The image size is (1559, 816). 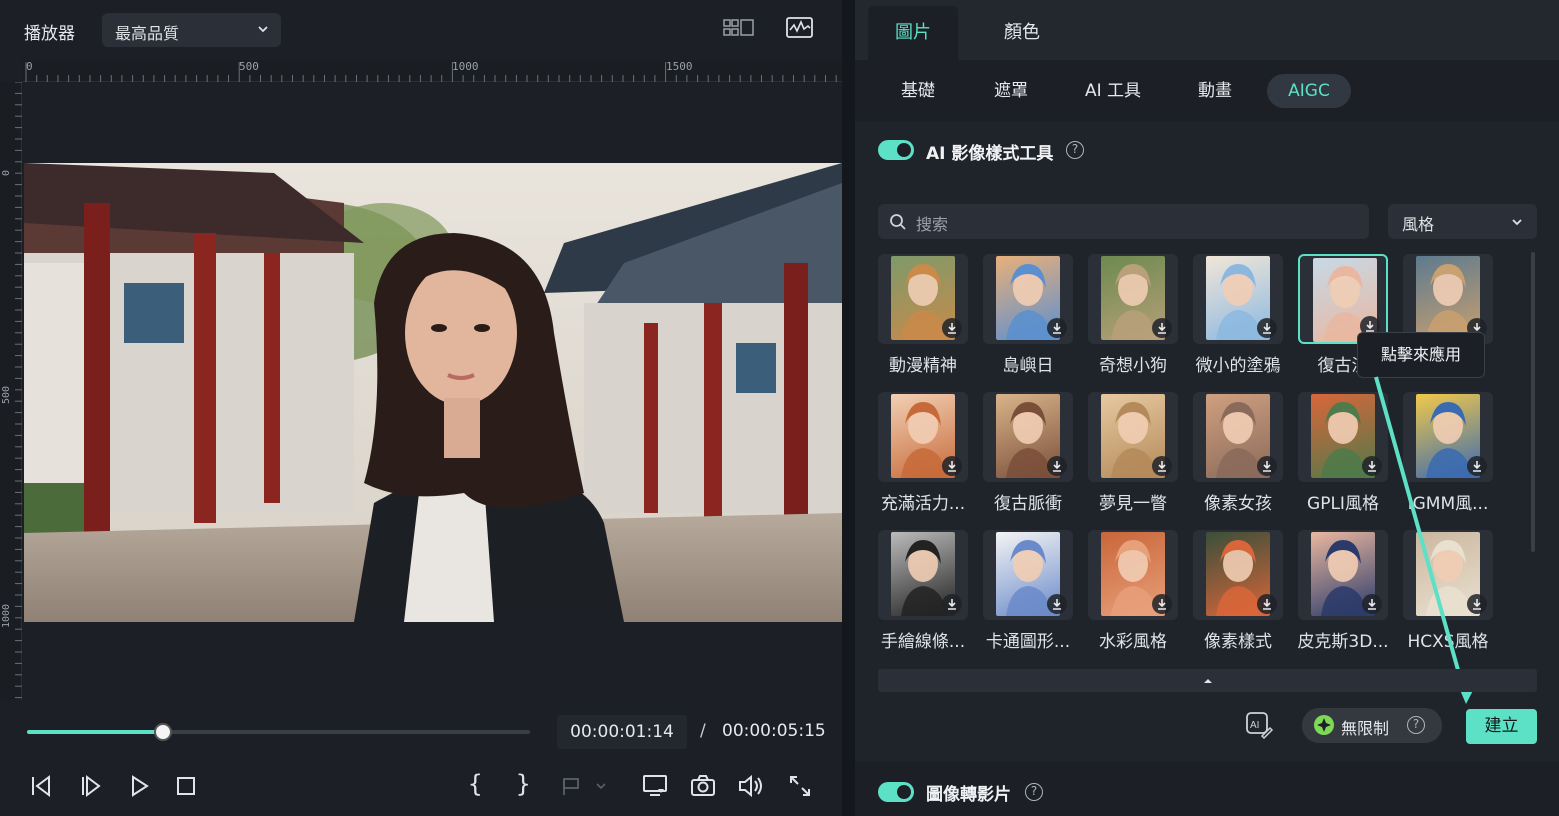 What do you see at coordinates (147, 33) in the screenshot?
I see `quality-value: 最高品質` at bounding box center [147, 33].